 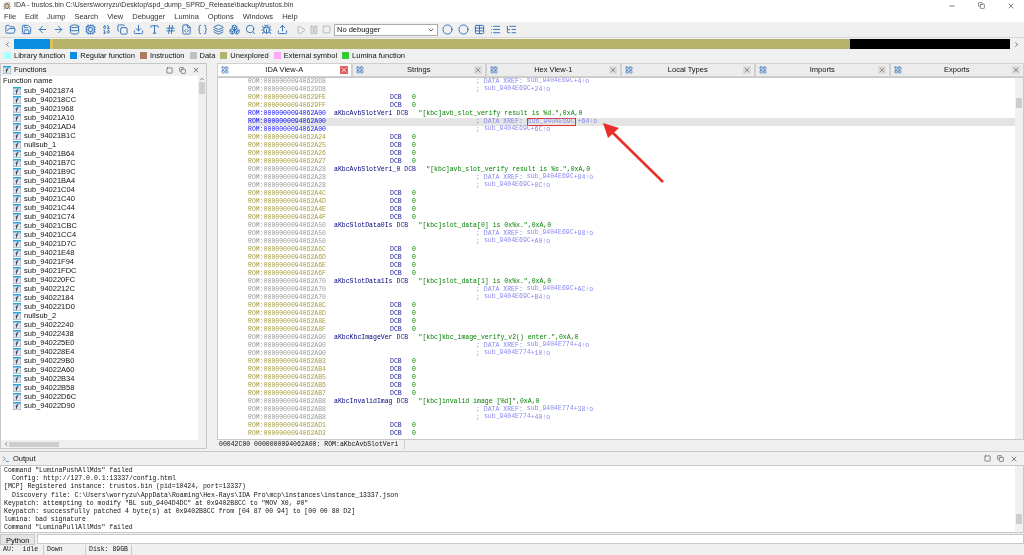 What do you see at coordinates (122, 29) in the screenshot?
I see `copy-icon` at bounding box center [122, 29].